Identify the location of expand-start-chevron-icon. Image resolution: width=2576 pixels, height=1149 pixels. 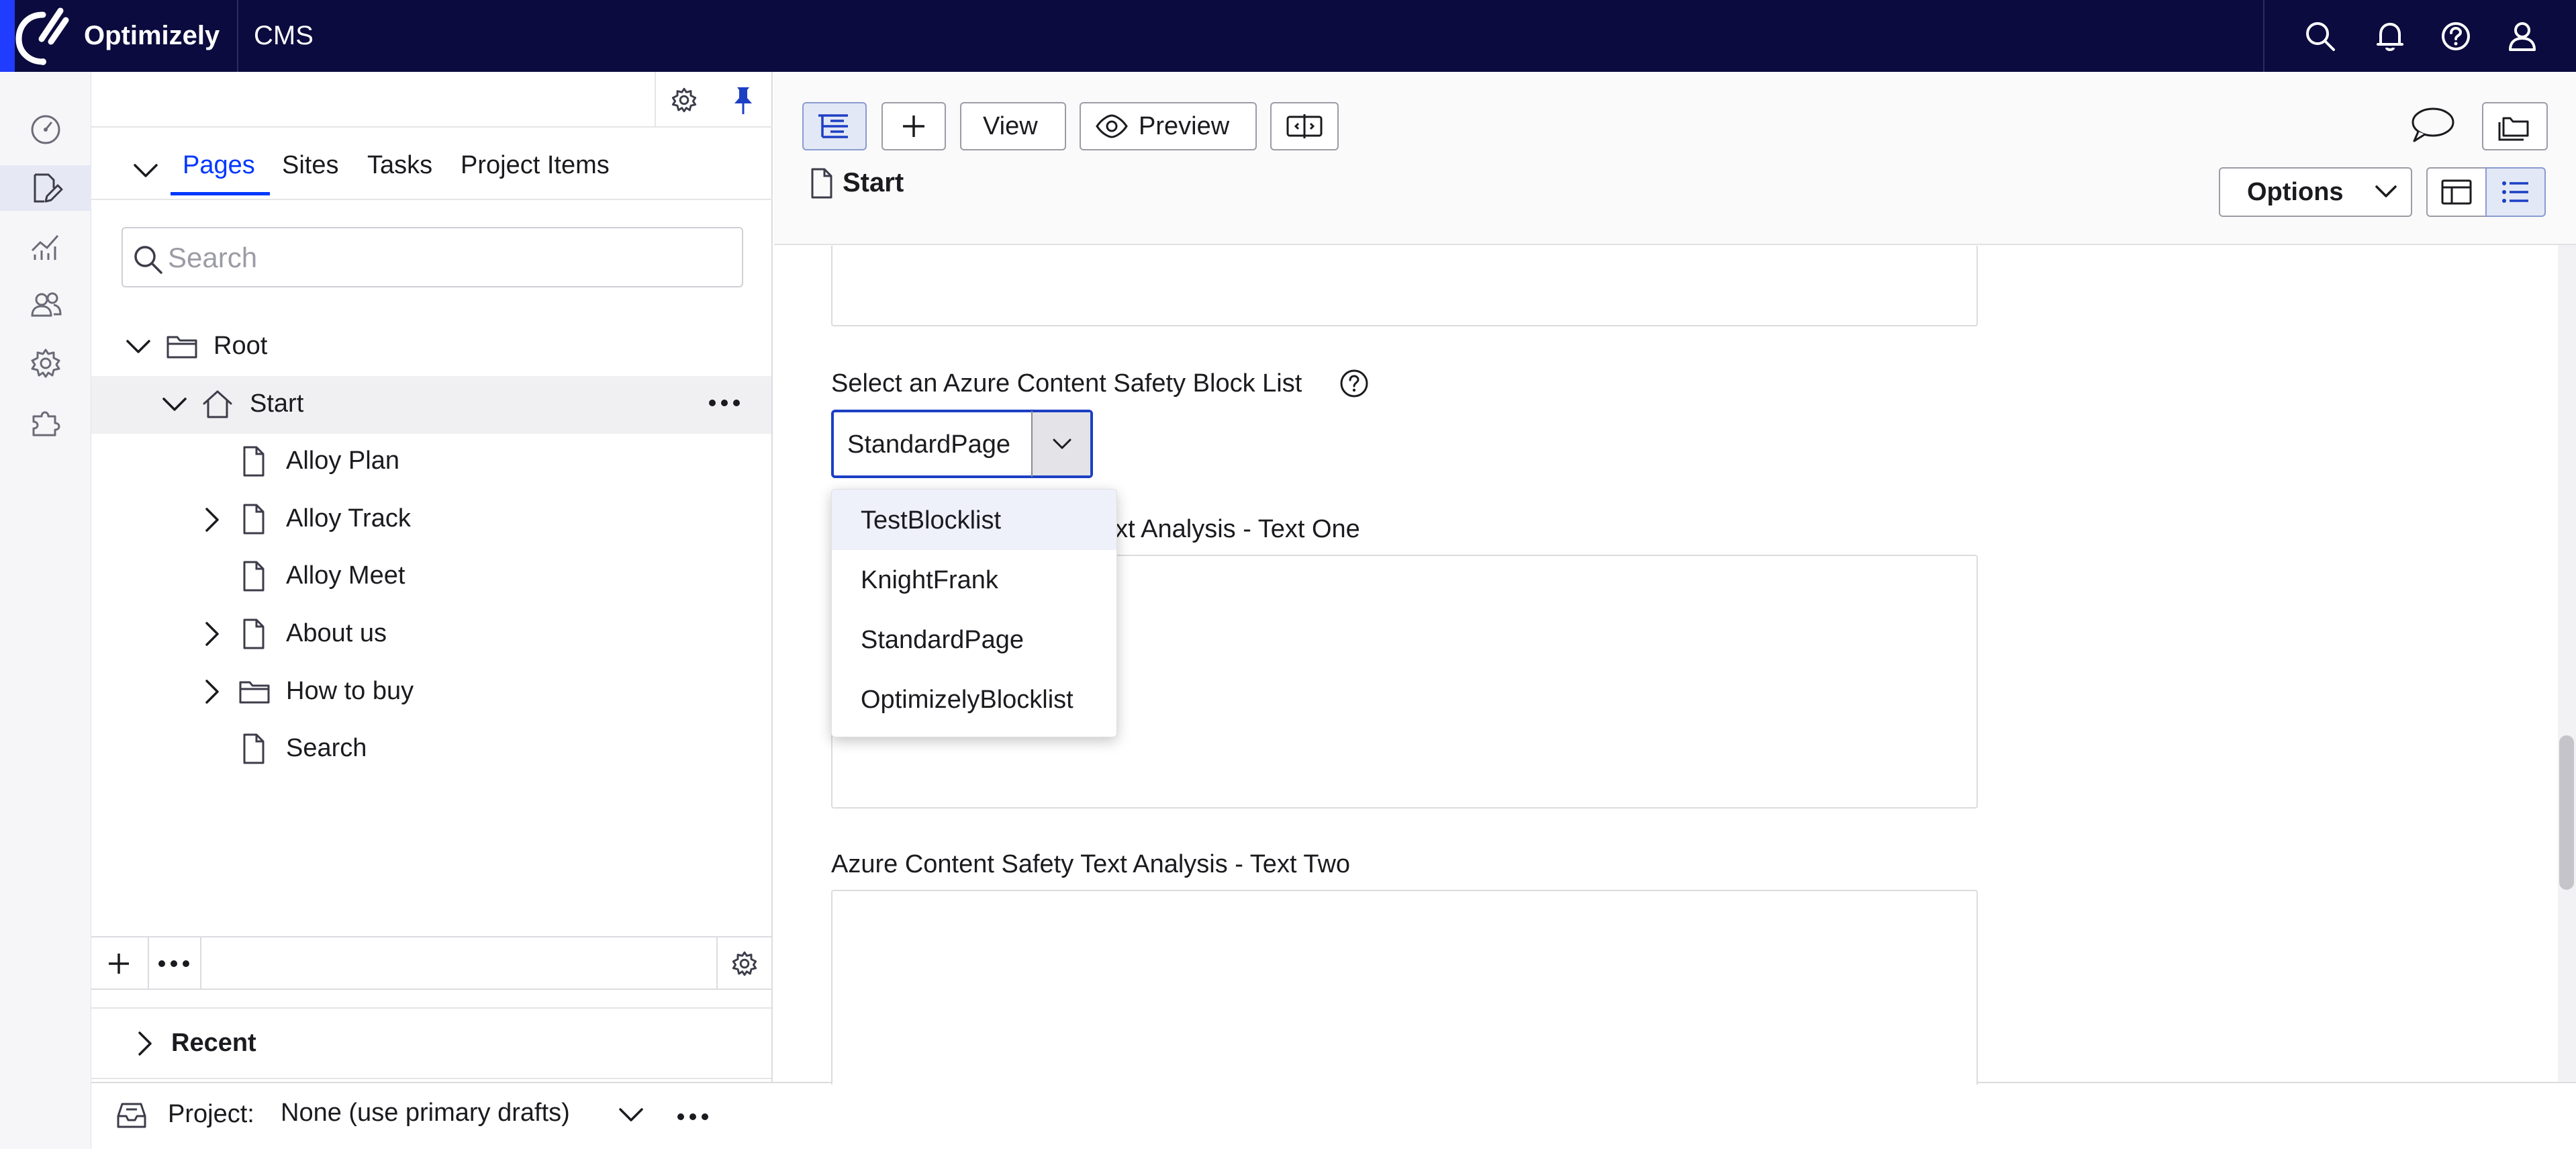
(174, 404).